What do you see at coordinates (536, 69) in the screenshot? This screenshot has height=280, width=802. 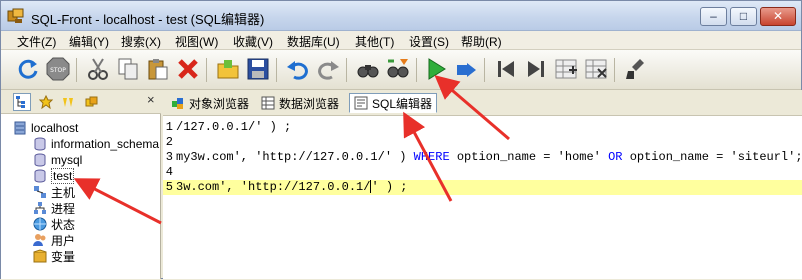 I see `last-record-icon` at bounding box center [536, 69].